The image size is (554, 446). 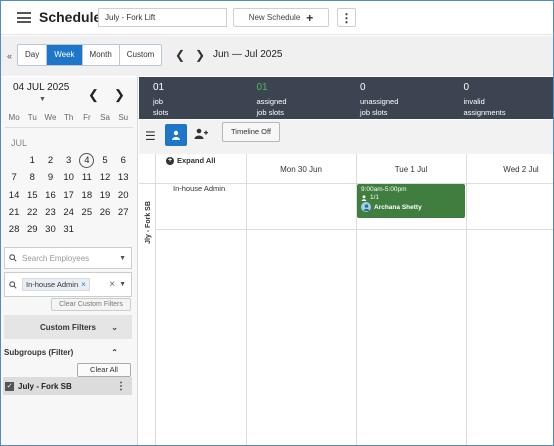 What do you see at coordinates (68, 352) in the screenshot?
I see `subgroups-toggle: Subgroups (Filter) ⌃` at bounding box center [68, 352].